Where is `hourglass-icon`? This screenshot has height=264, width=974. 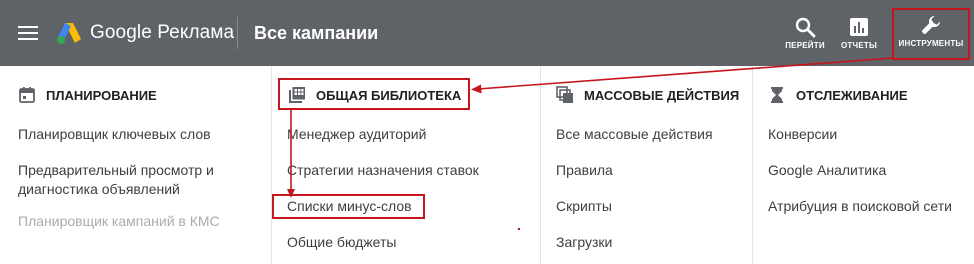
hourglass-icon is located at coordinates (777, 95).